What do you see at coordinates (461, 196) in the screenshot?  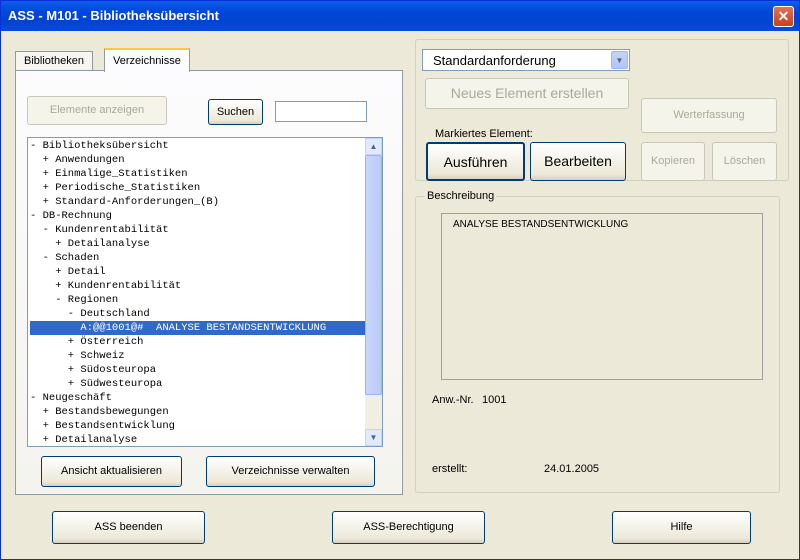 I see `beschreibung-label: Beschreibung` at bounding box center [461, 196].